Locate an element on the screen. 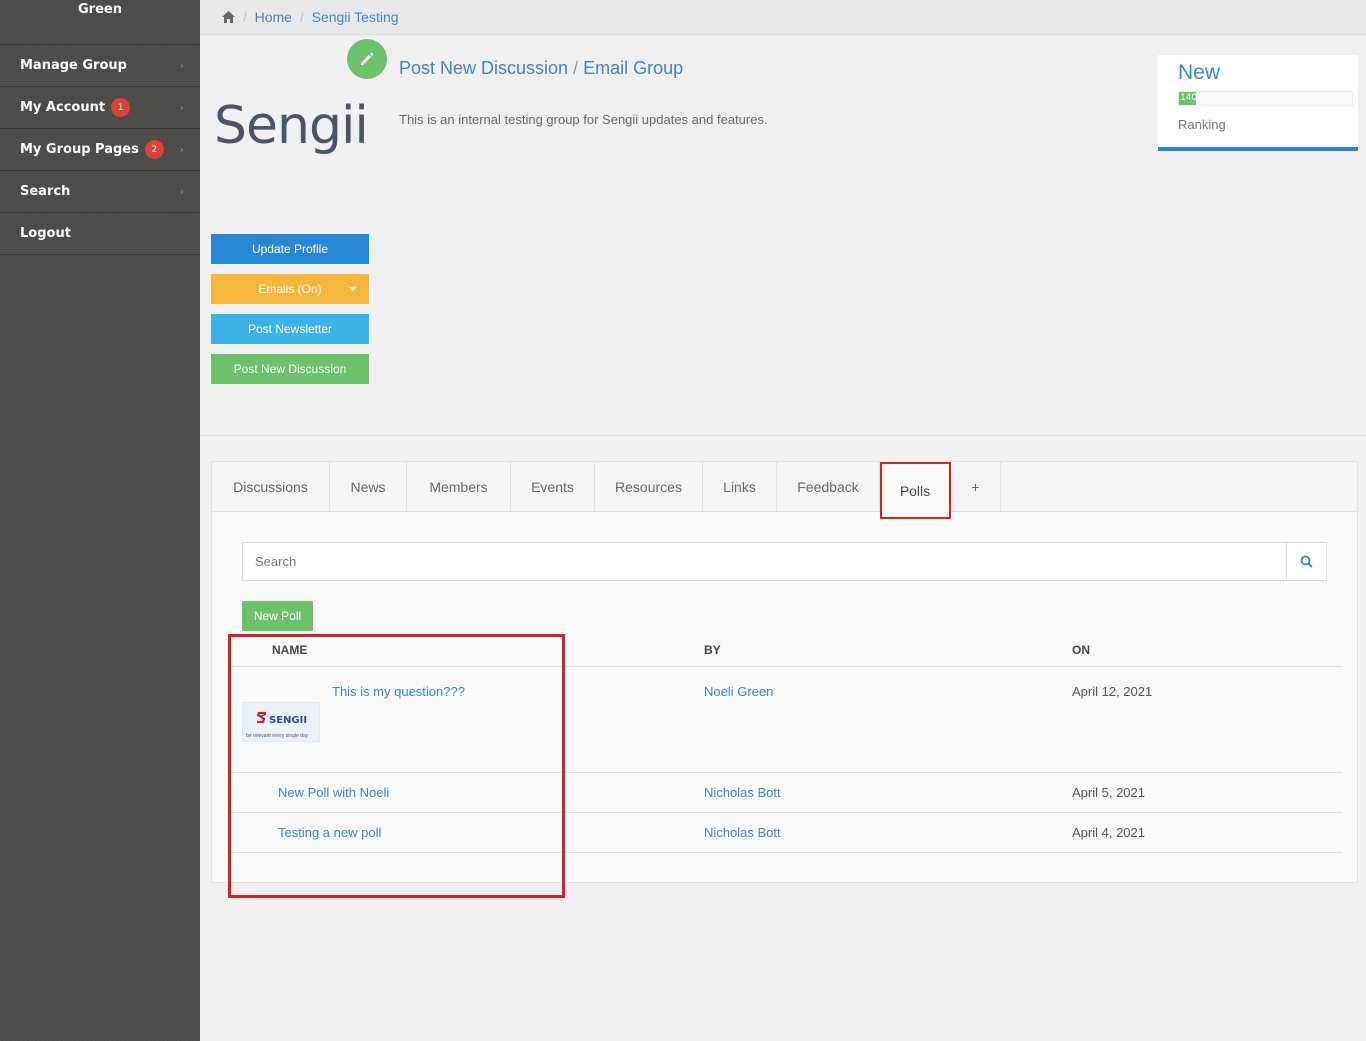  search-icon is located at coordinates (1306, 561).